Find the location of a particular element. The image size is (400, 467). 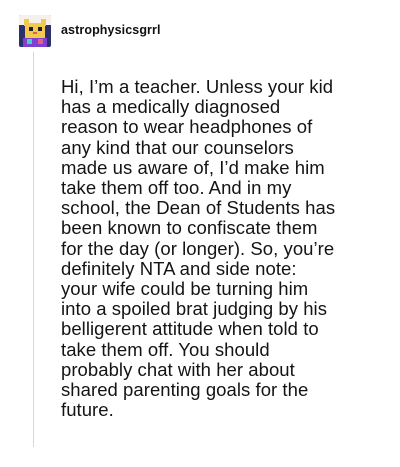

avatar is located at coordinates (35, 31).